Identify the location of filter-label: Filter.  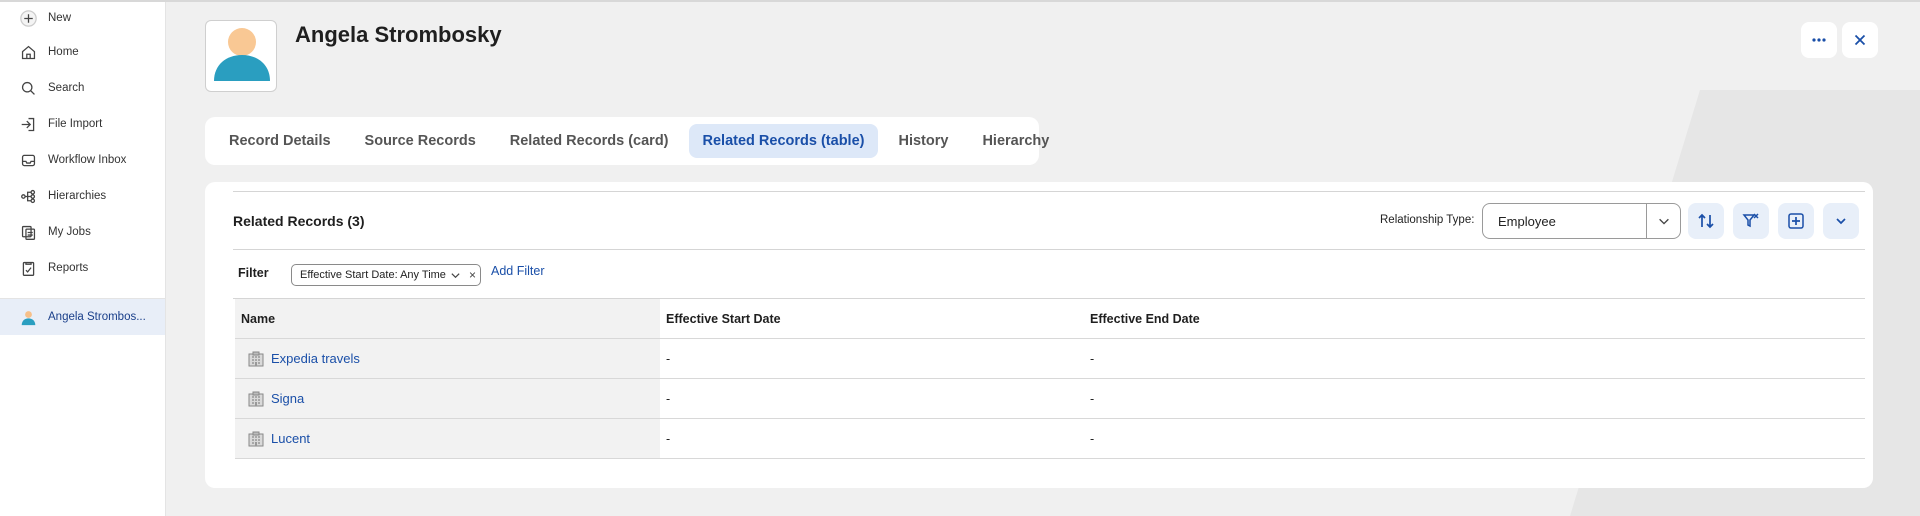
(253, 273).